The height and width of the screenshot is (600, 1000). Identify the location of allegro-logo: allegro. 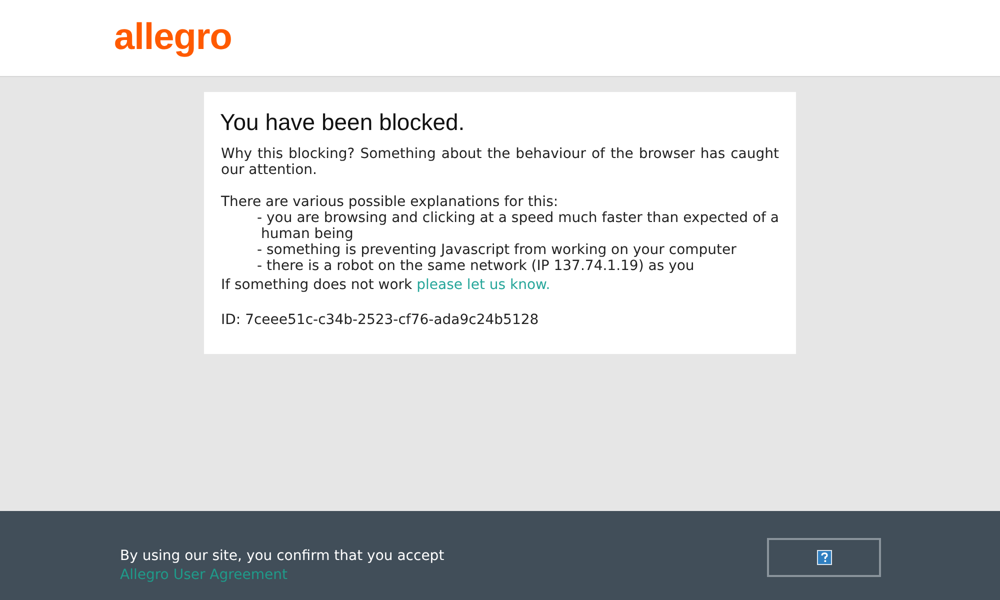
(173, 36).